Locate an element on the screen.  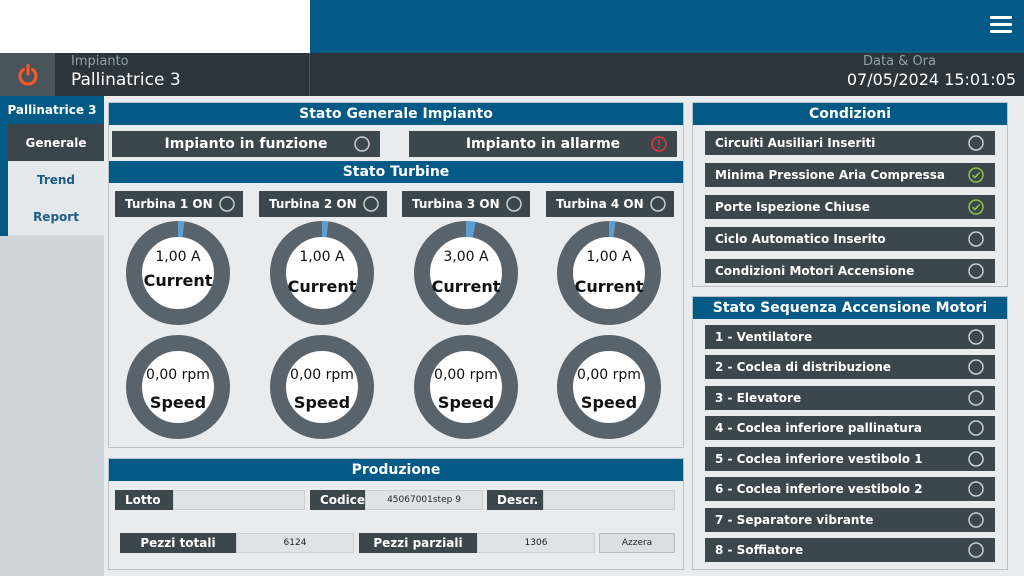
turbina-4-speed-gauge: 0,00 rpm Speed is located at coordinates (609, 387).